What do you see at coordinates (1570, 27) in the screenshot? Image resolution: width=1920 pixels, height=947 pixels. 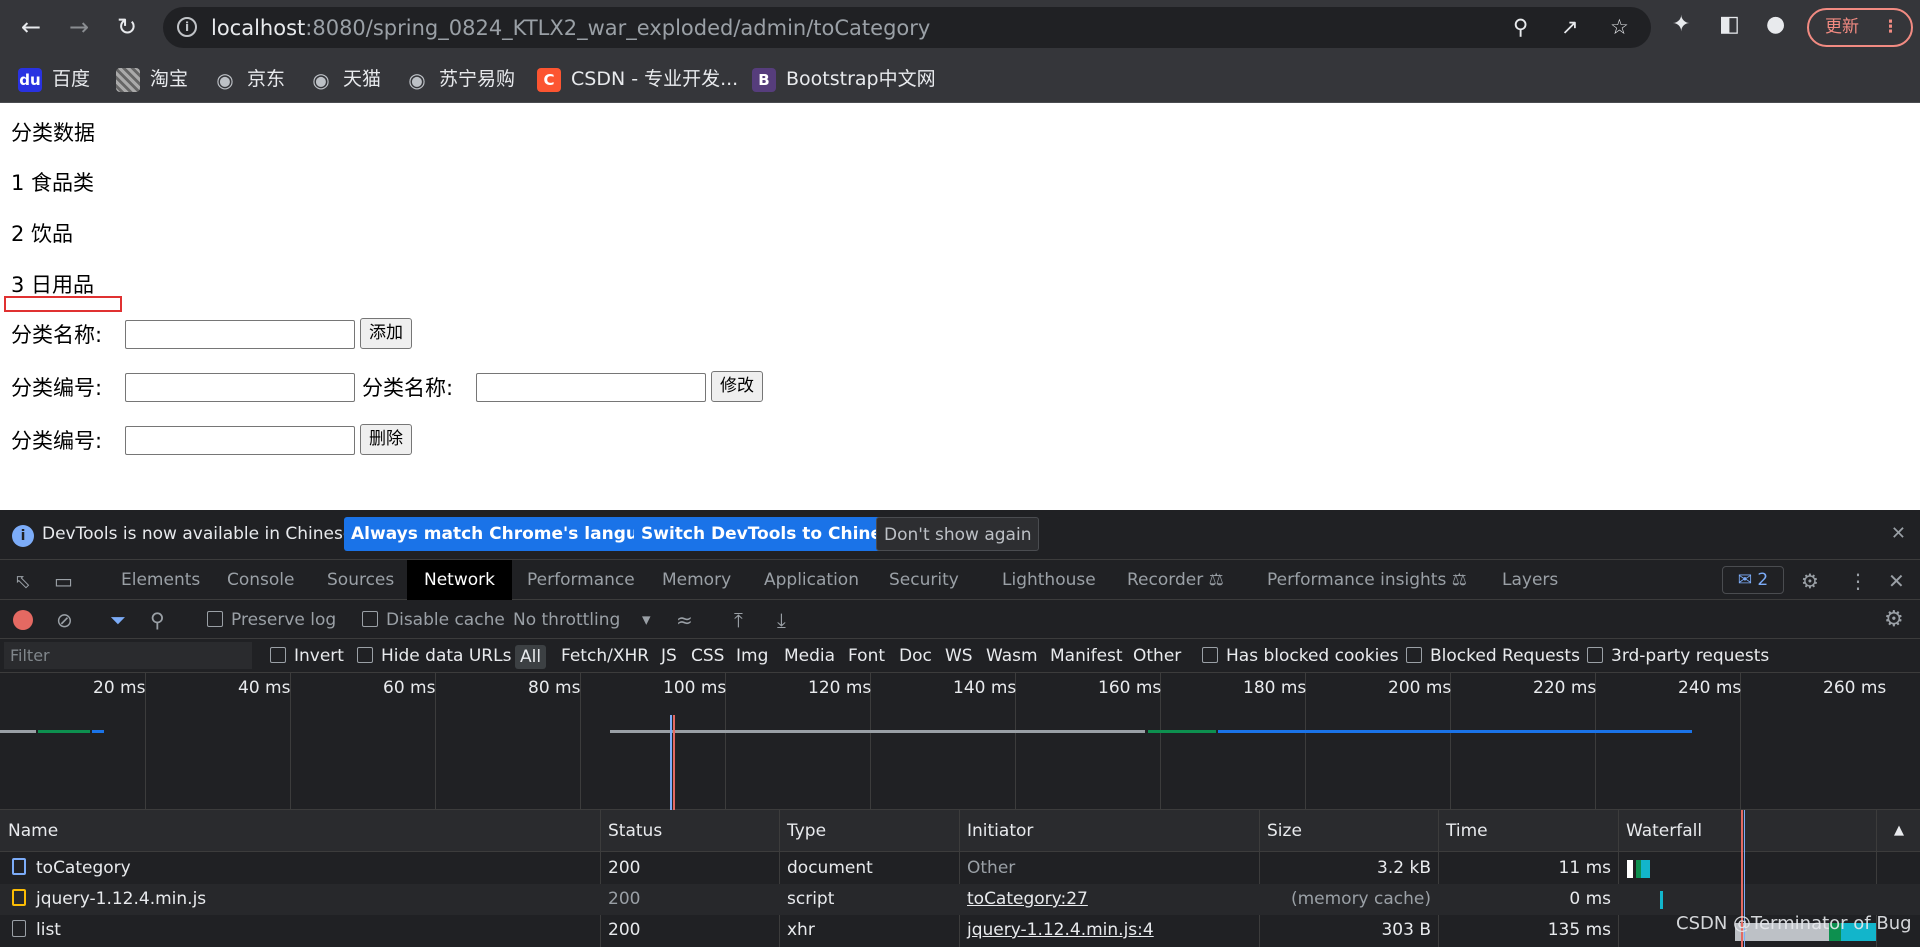 I see `share-icon: ↗` at bounding box center [1570, 27].